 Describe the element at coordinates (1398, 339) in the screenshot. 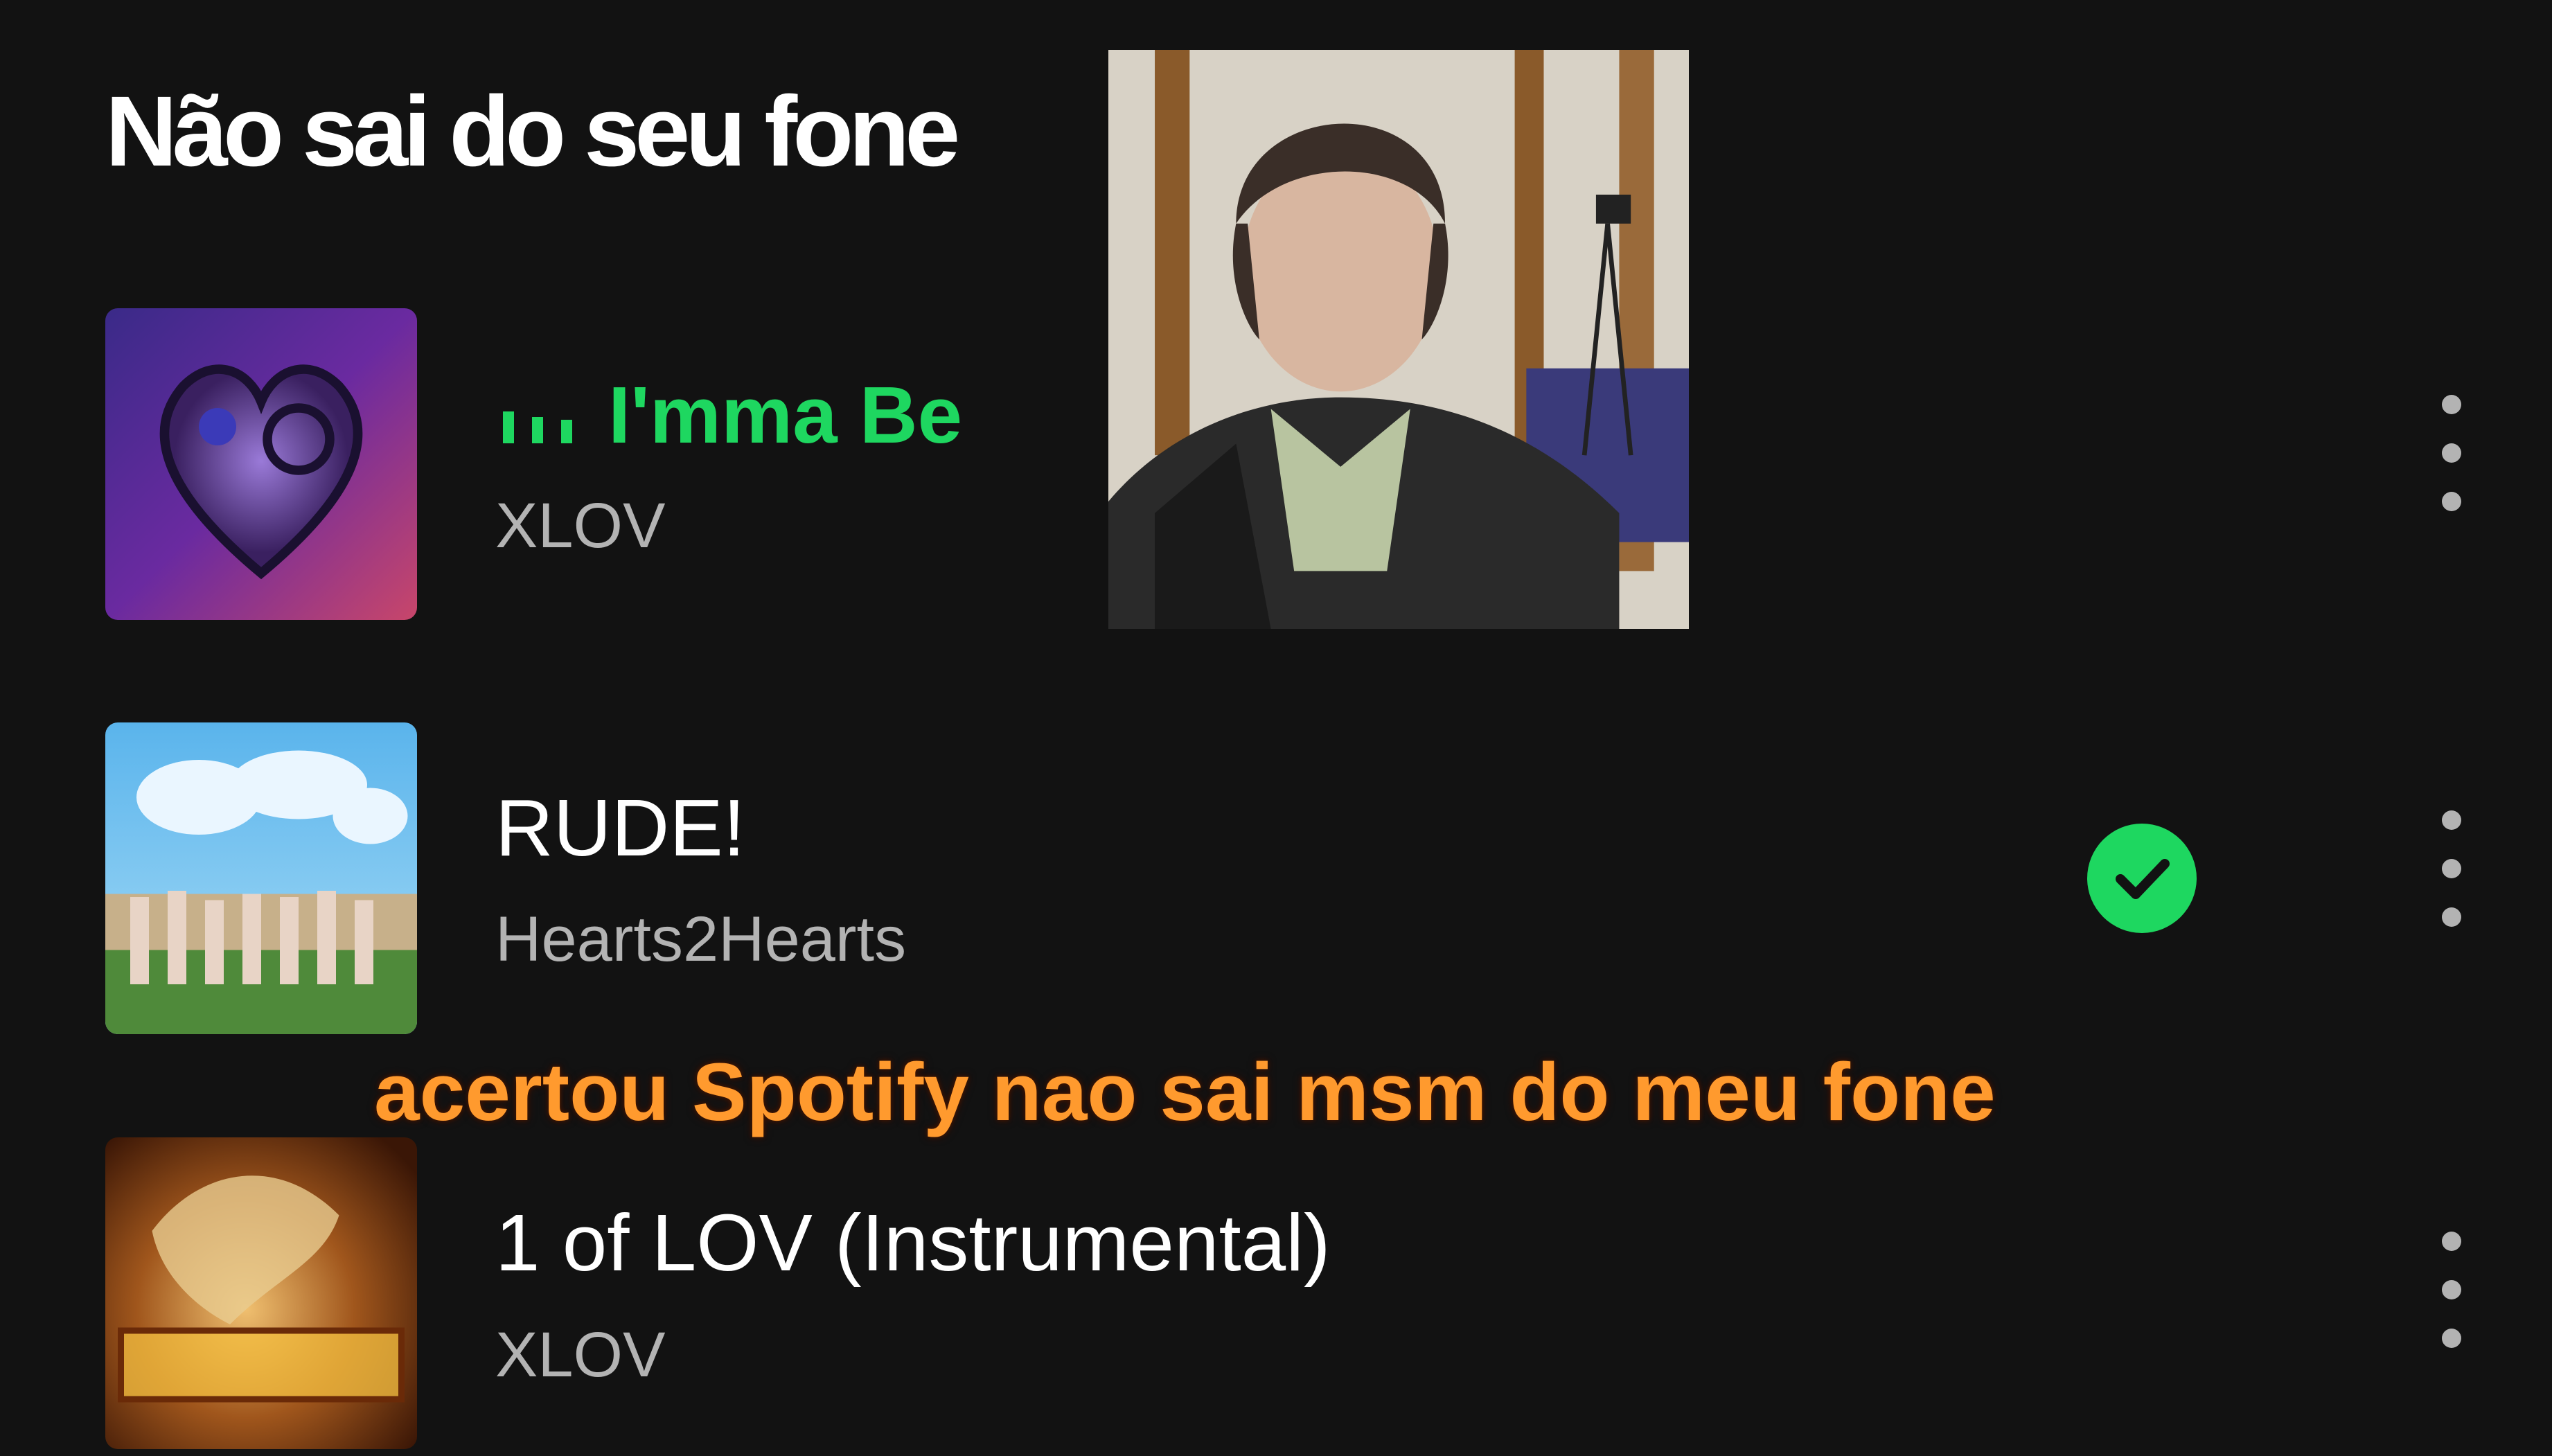

I see `overlay-photo` at that location.